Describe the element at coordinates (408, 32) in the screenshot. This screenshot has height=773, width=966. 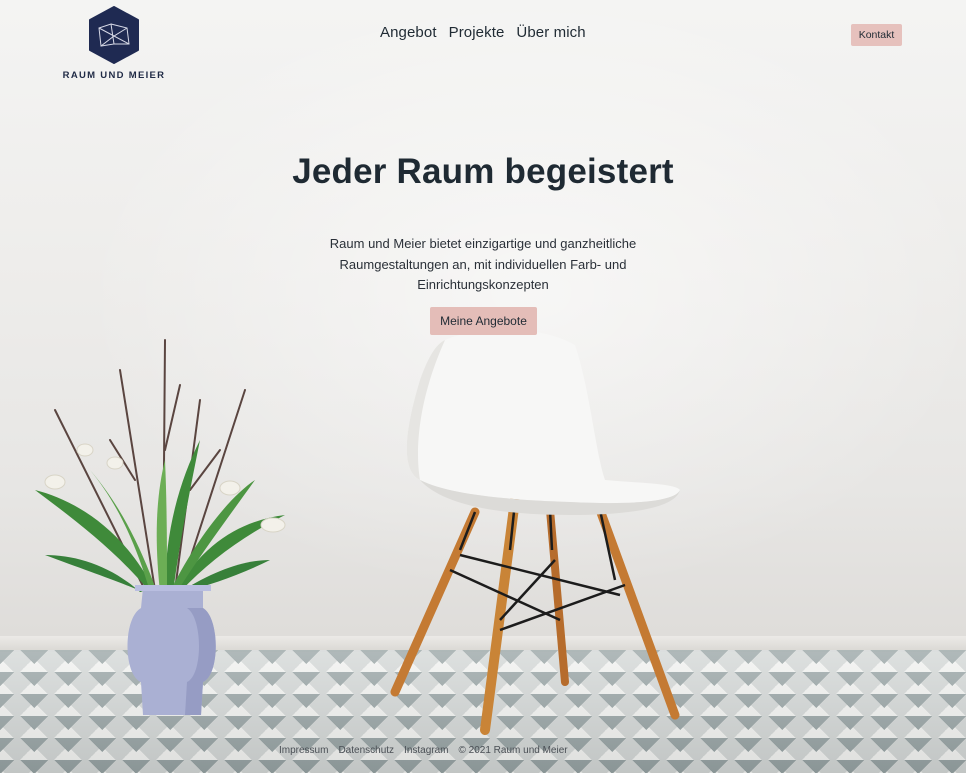
I see `nav-item-angebot: Angebot` at that location.